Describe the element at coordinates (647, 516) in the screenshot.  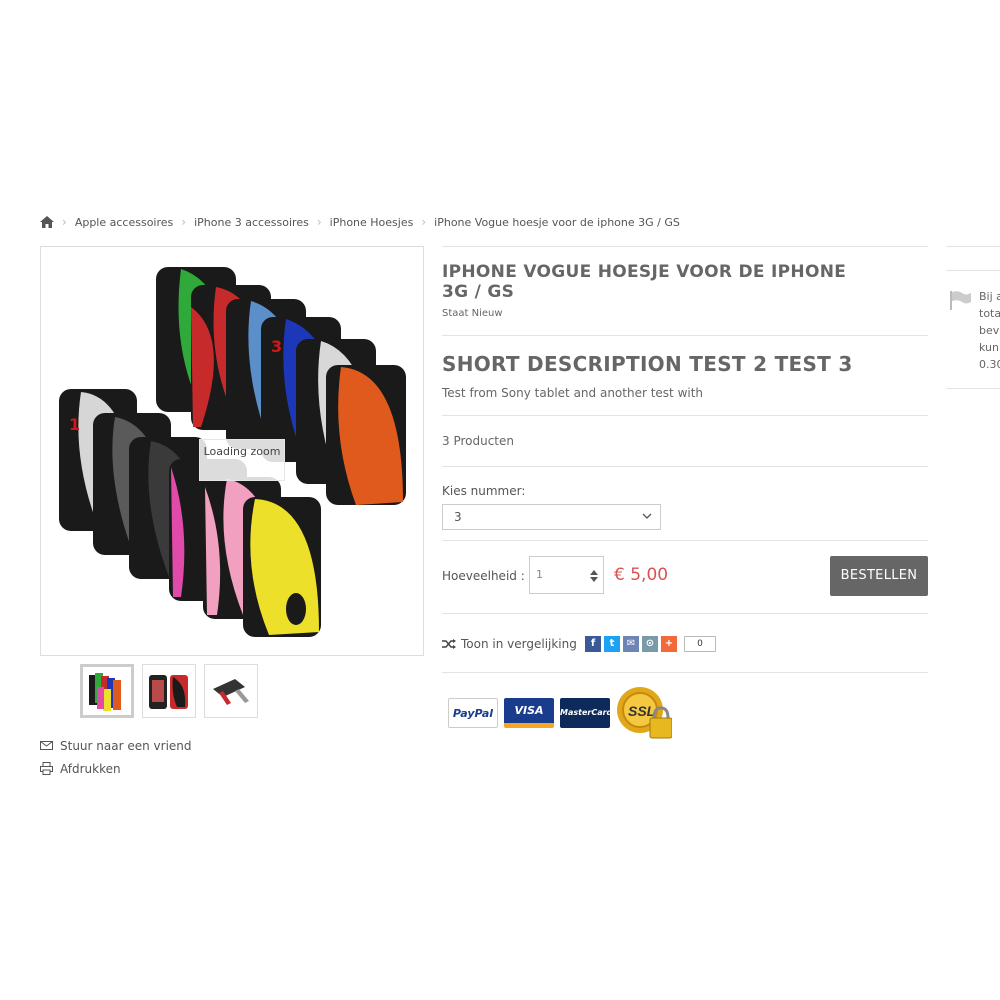
I see `chevron-down-icon` at that location.